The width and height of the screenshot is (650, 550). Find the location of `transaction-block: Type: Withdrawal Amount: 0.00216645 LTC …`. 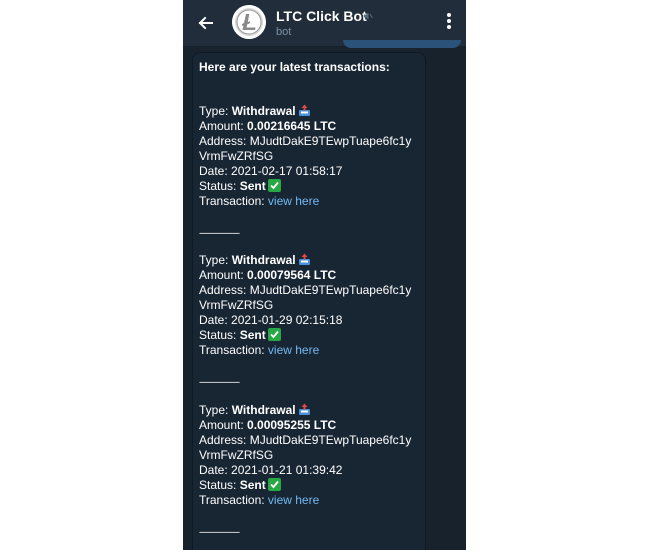

transaction-block: Type: Withdrawal Amount: 0.00216645 LTC … is located at coordinates (312, 156).